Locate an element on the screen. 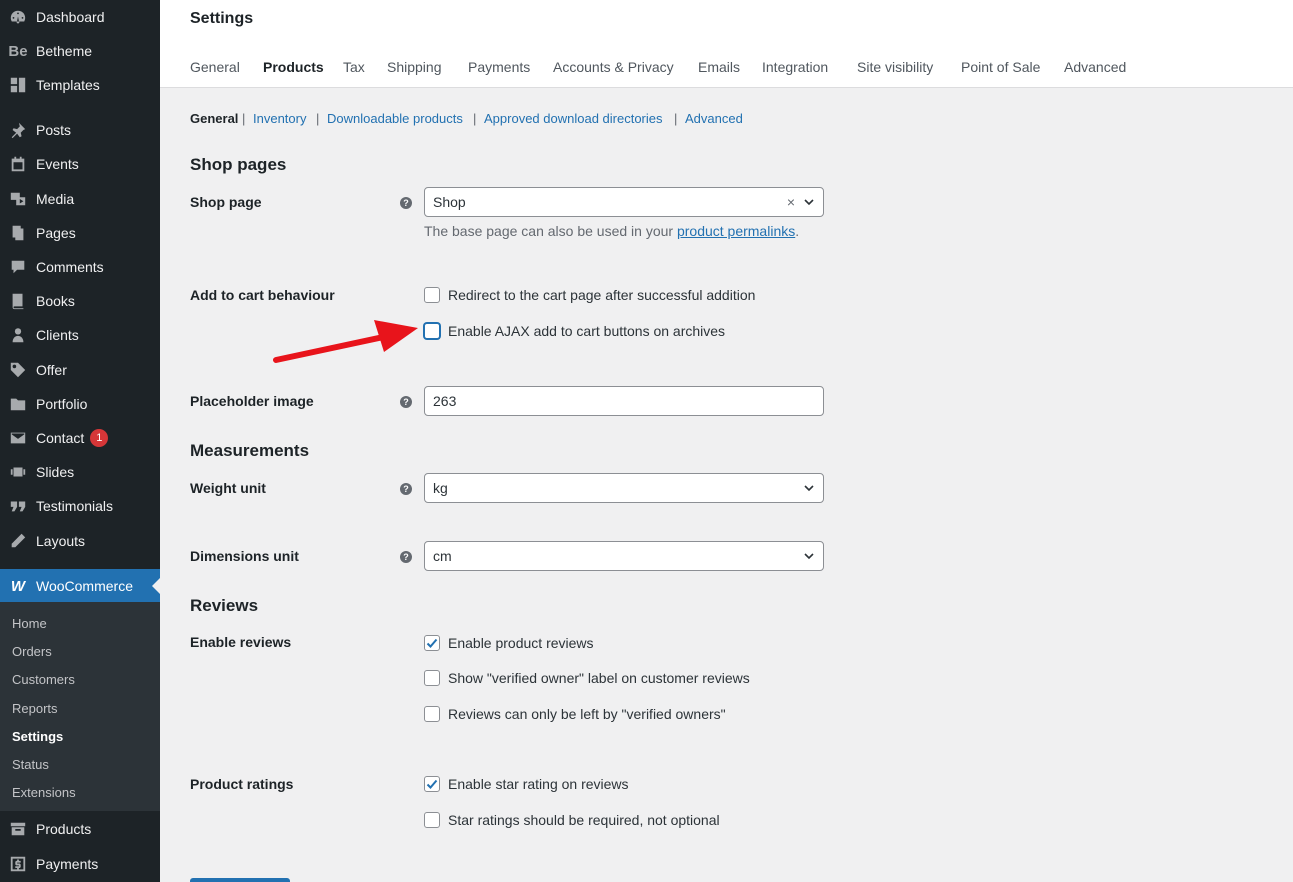 Image resolution: width=1293 pixels, height=882 pixels. submenu-orders: Orders is located at coordinates (32, 651).